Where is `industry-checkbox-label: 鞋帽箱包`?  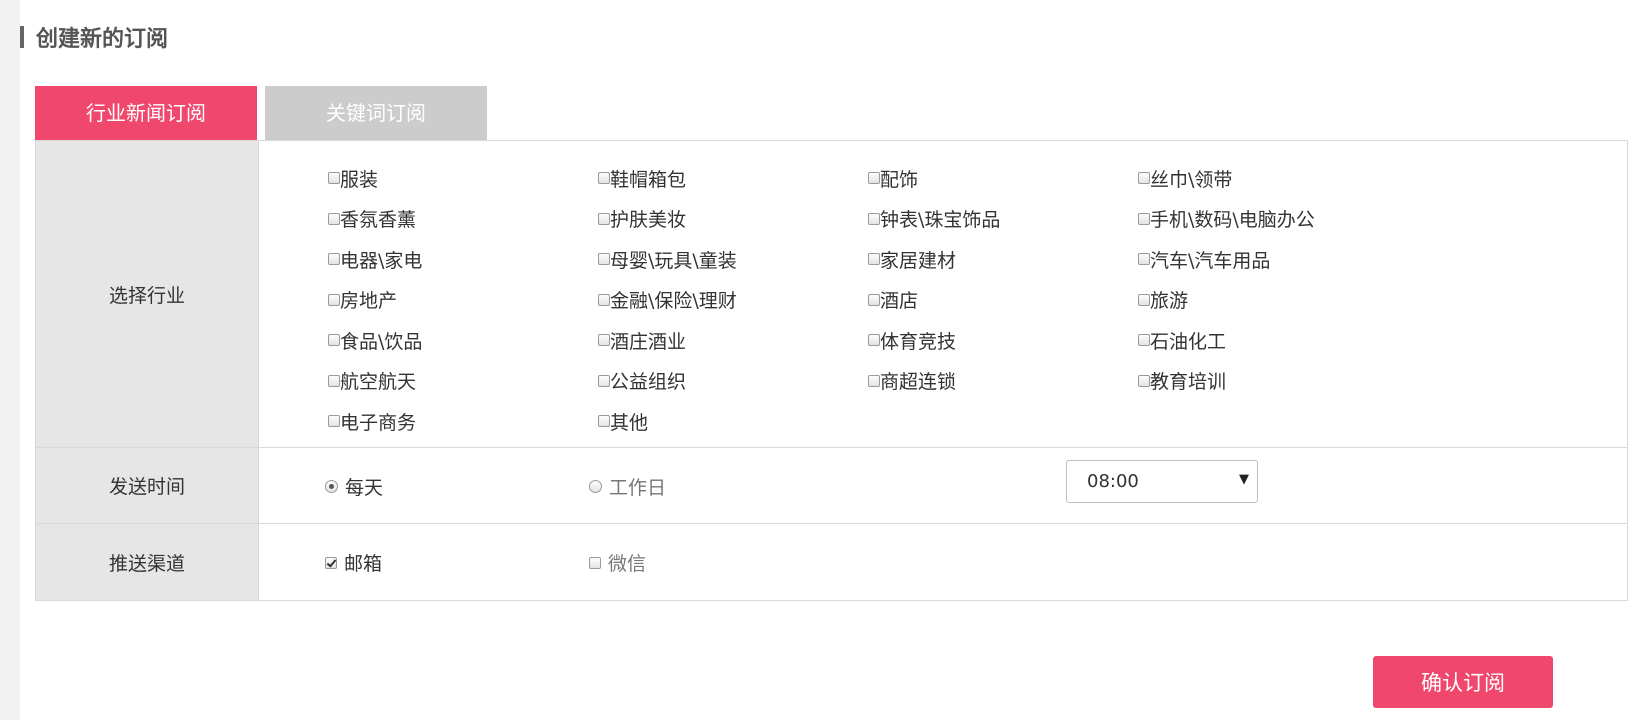
industry-checkbox-label: 鞋帽箱包 is located at coordinates (648, 179).